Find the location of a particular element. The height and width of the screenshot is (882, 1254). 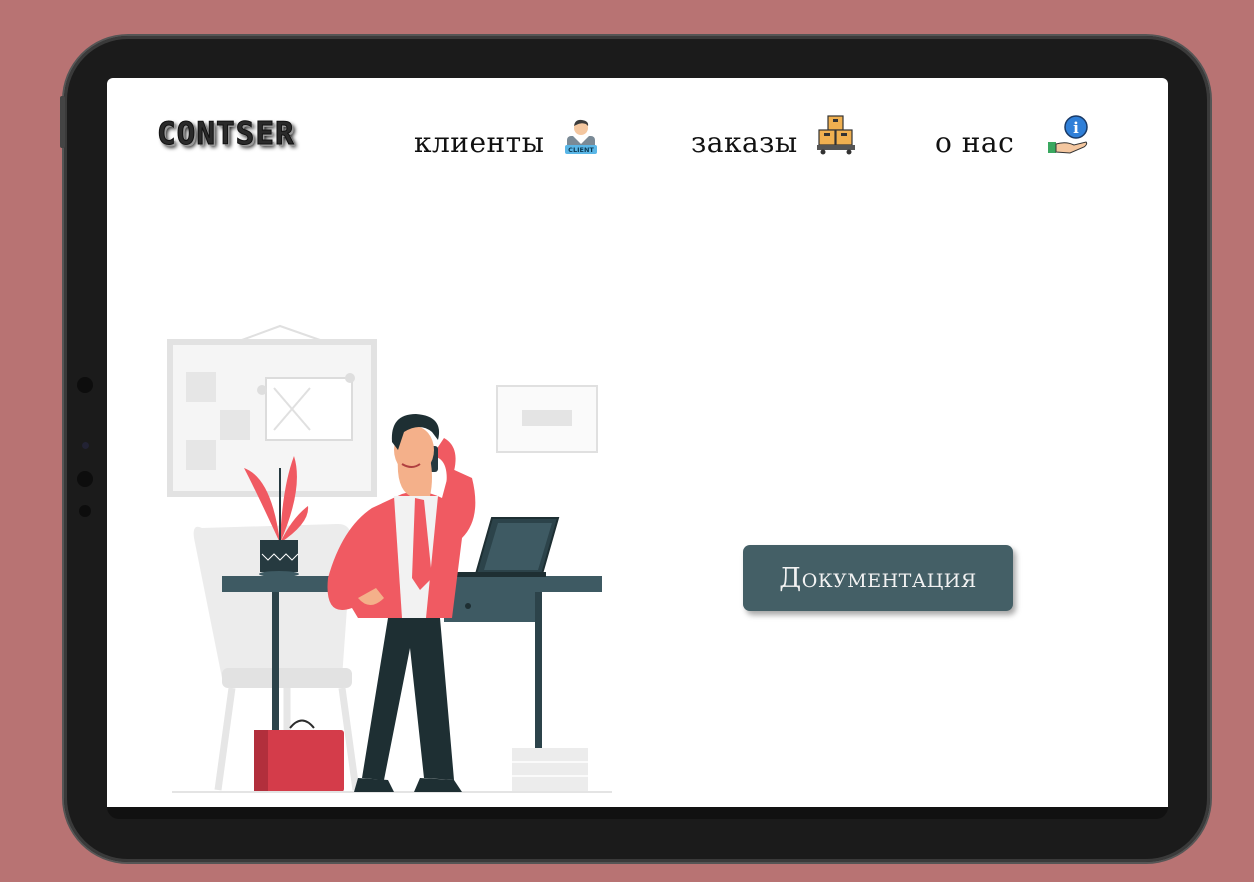

info-hand-icon: i is located at coordinates (1068, 135).